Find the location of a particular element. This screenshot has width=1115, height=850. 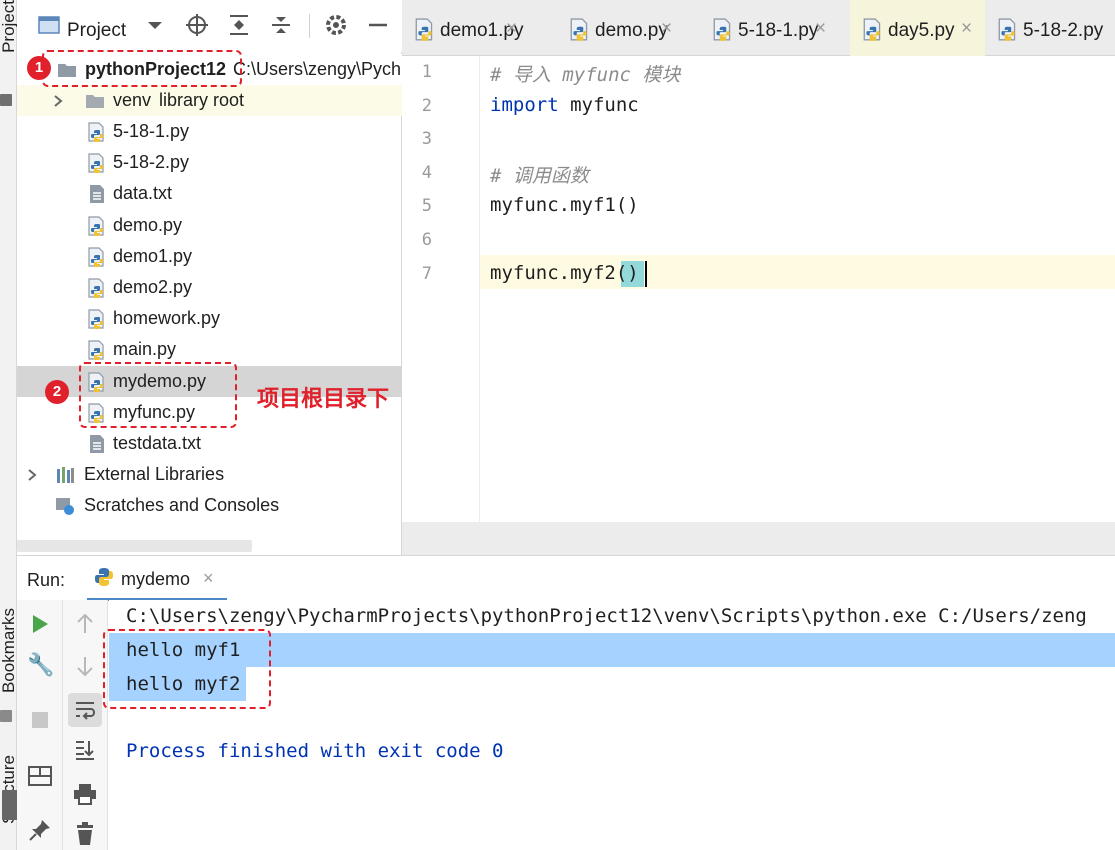

soft-wrap-icon is located at coordinates (85, 710).